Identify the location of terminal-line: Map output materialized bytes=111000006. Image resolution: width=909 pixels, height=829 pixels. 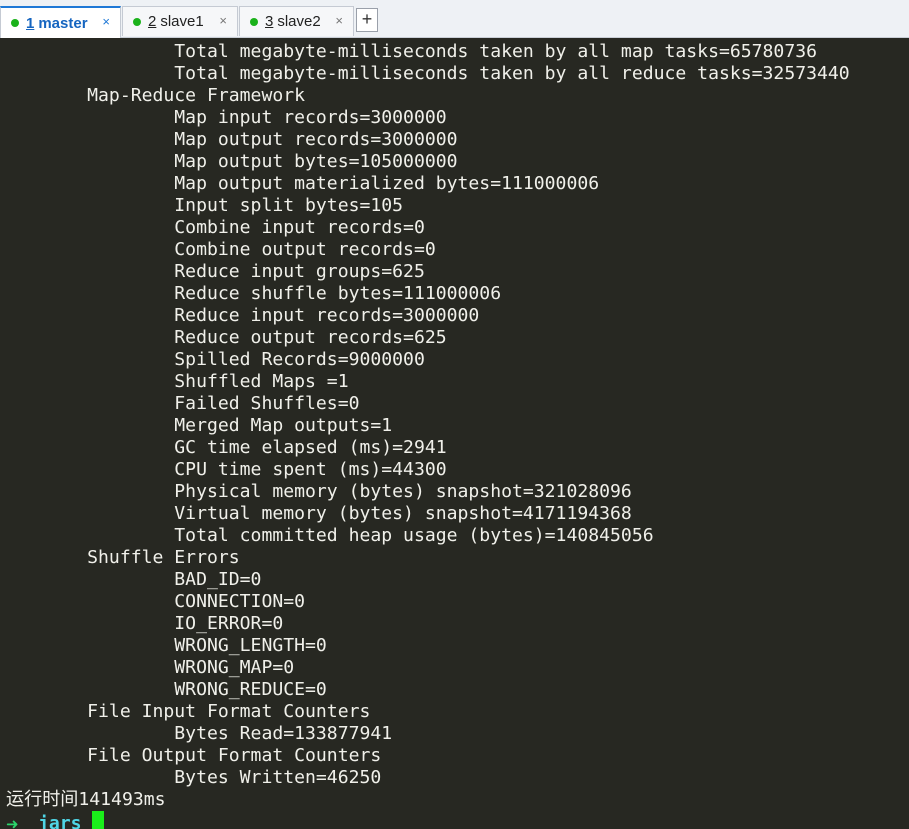
(300, 183).